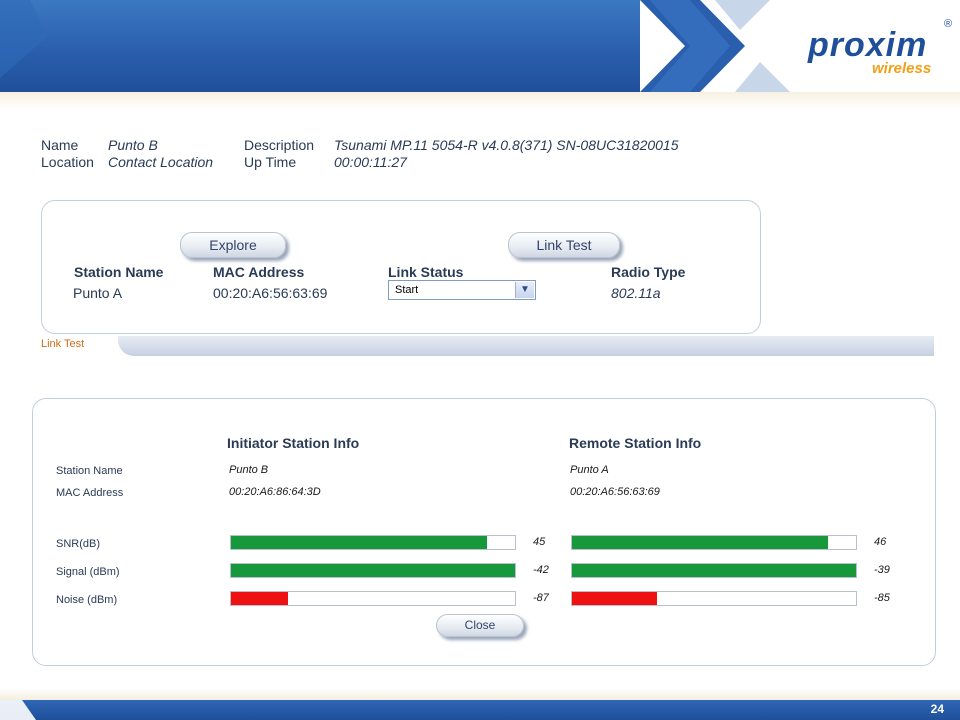 The height and width of the screenshot is (720, 960). Describe the element at coordinates (937, 709) in the screenshot. I see `page-number: 24` at that location.